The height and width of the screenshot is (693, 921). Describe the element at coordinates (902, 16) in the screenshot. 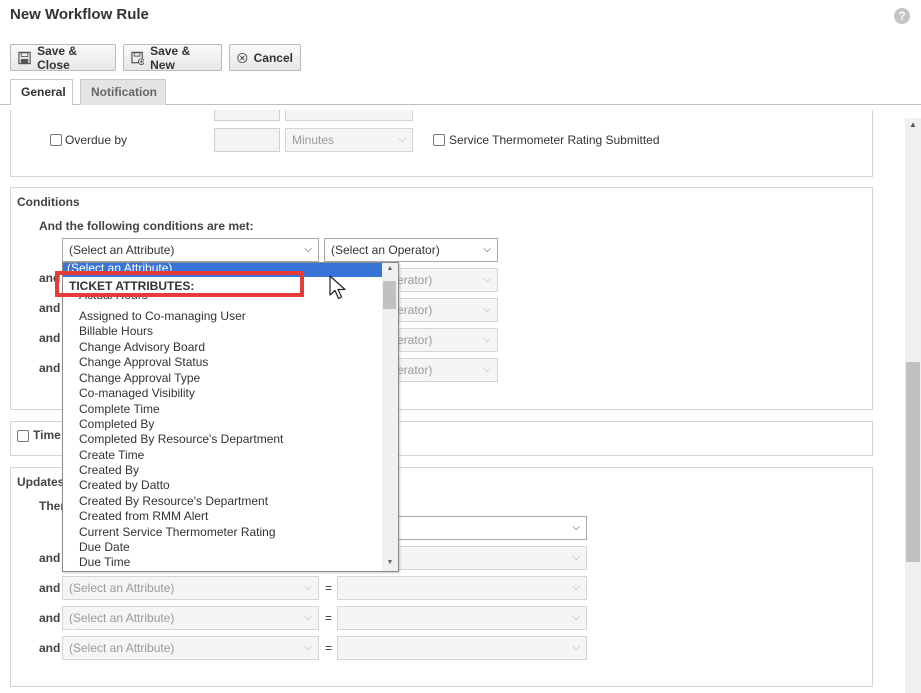

I see `help-icon: ?` at that location.